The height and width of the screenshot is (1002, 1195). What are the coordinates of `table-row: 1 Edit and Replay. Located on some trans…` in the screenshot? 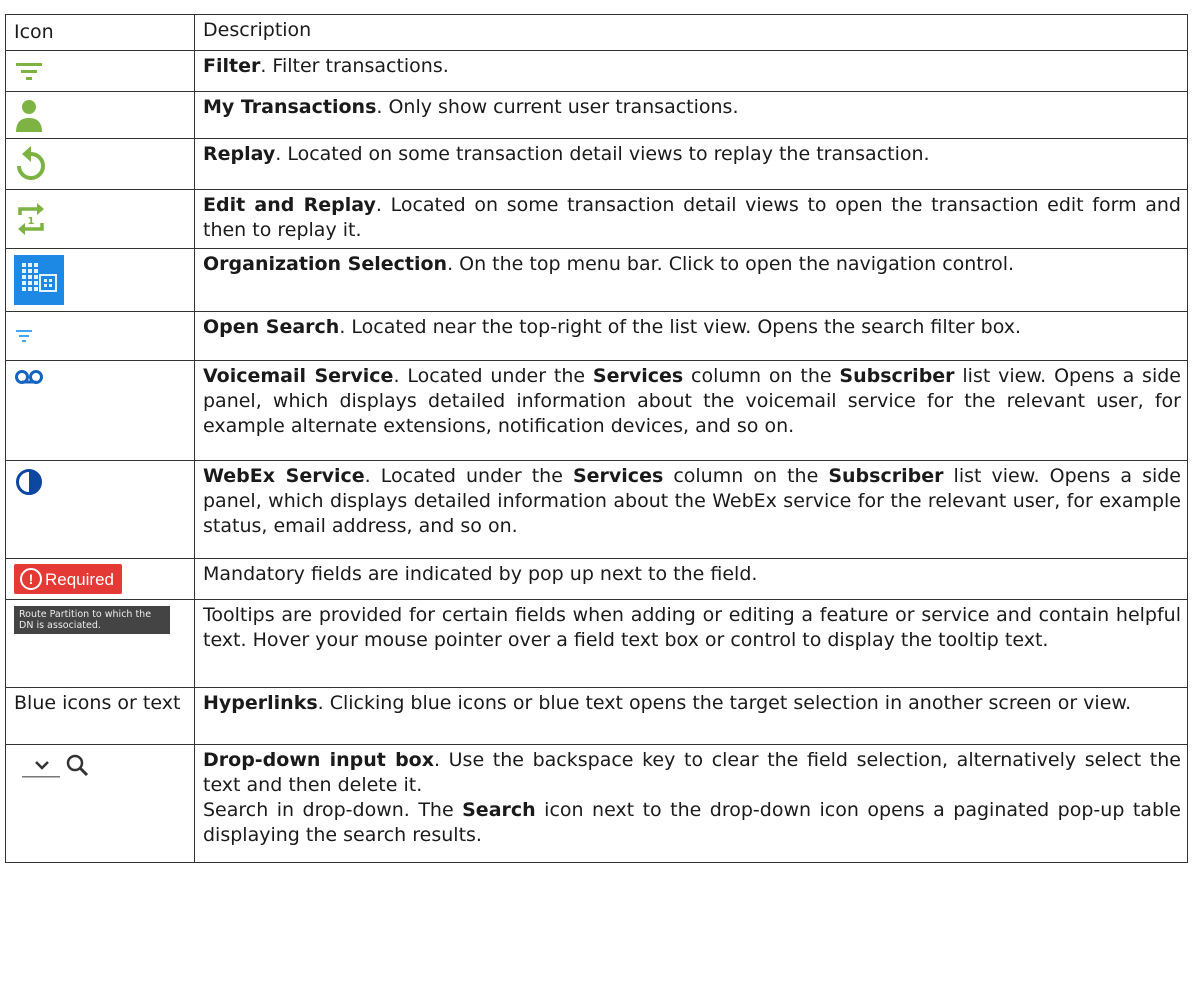 It's located at (596, 219).